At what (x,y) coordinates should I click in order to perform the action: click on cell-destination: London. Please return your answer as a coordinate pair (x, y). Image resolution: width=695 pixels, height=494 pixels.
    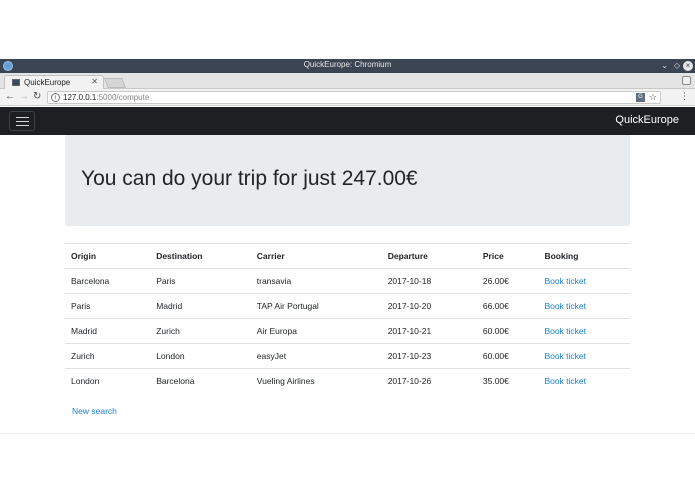
    Looking at the image, I should click on (200, 356).